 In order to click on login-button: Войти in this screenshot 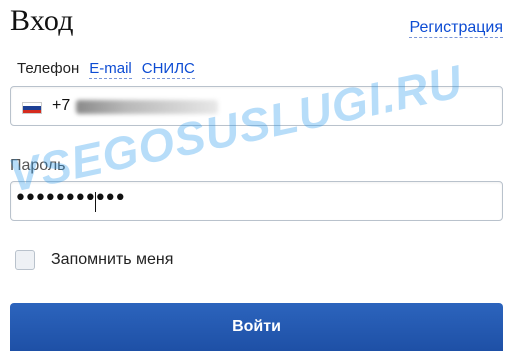, I will do `click(256, 327)`.